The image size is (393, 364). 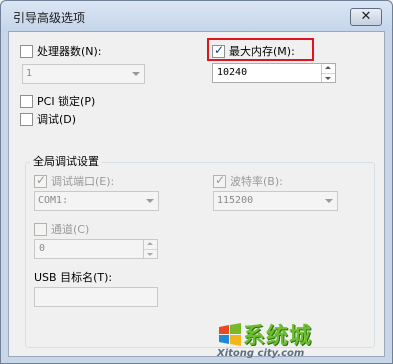 I want to click on channel-spinner: 0, so click(x=96, y=249).